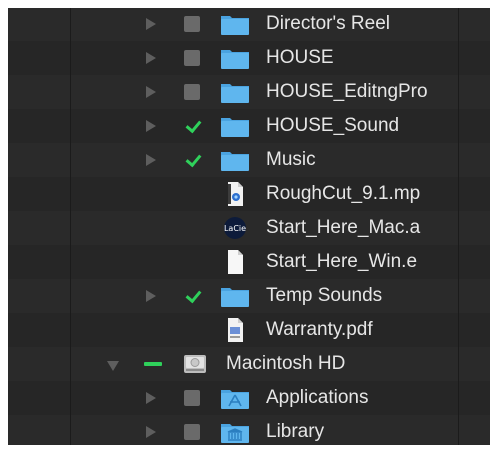 This screenshot has height=453, width=499. I want to click on tree-row-music: Music, so click(249, 160).